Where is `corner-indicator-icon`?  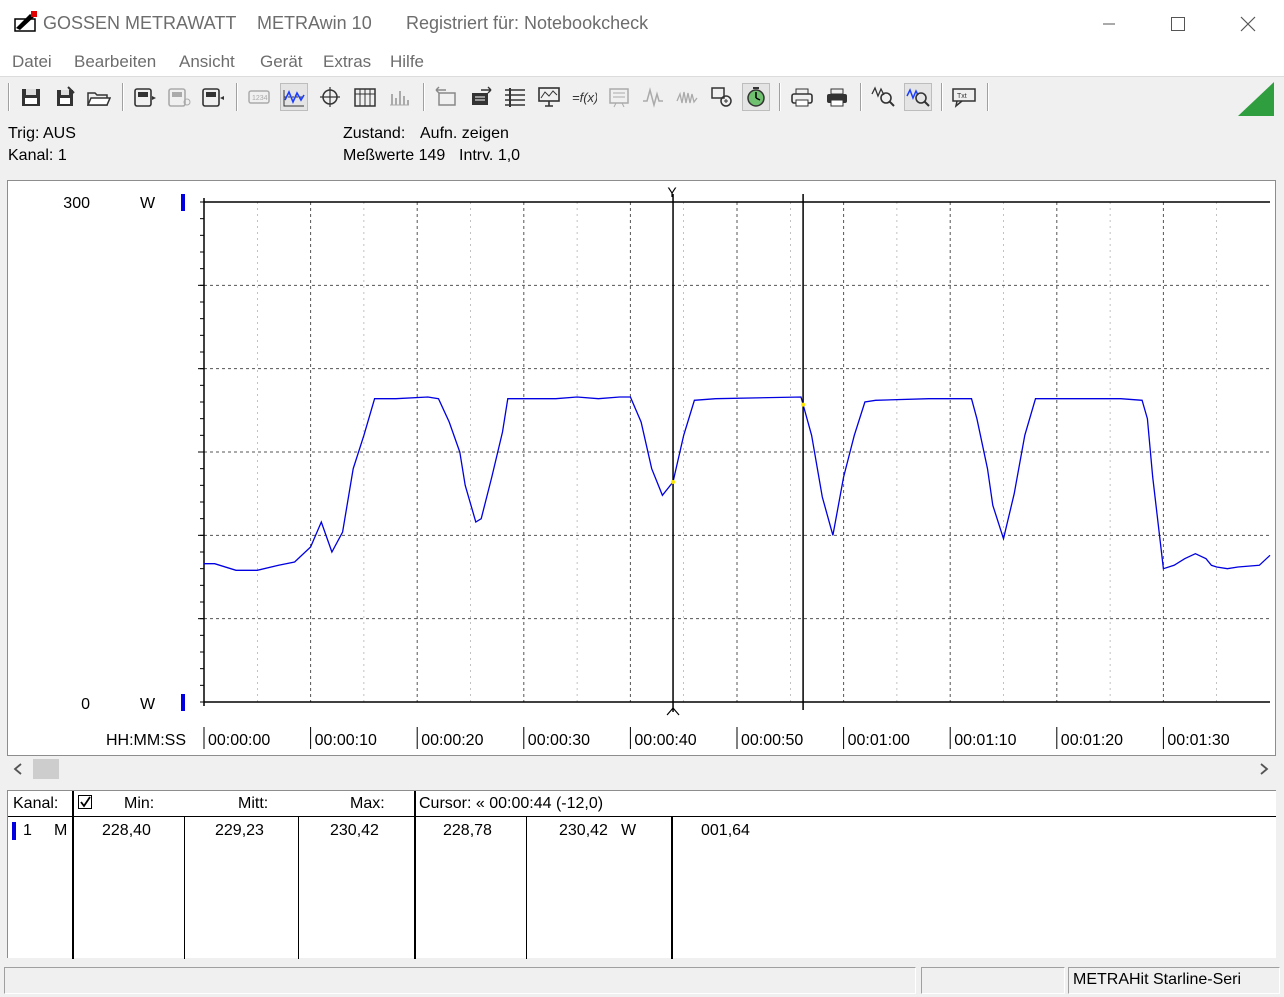
corner-indicator-icon is located at coordinates (1256, 99).